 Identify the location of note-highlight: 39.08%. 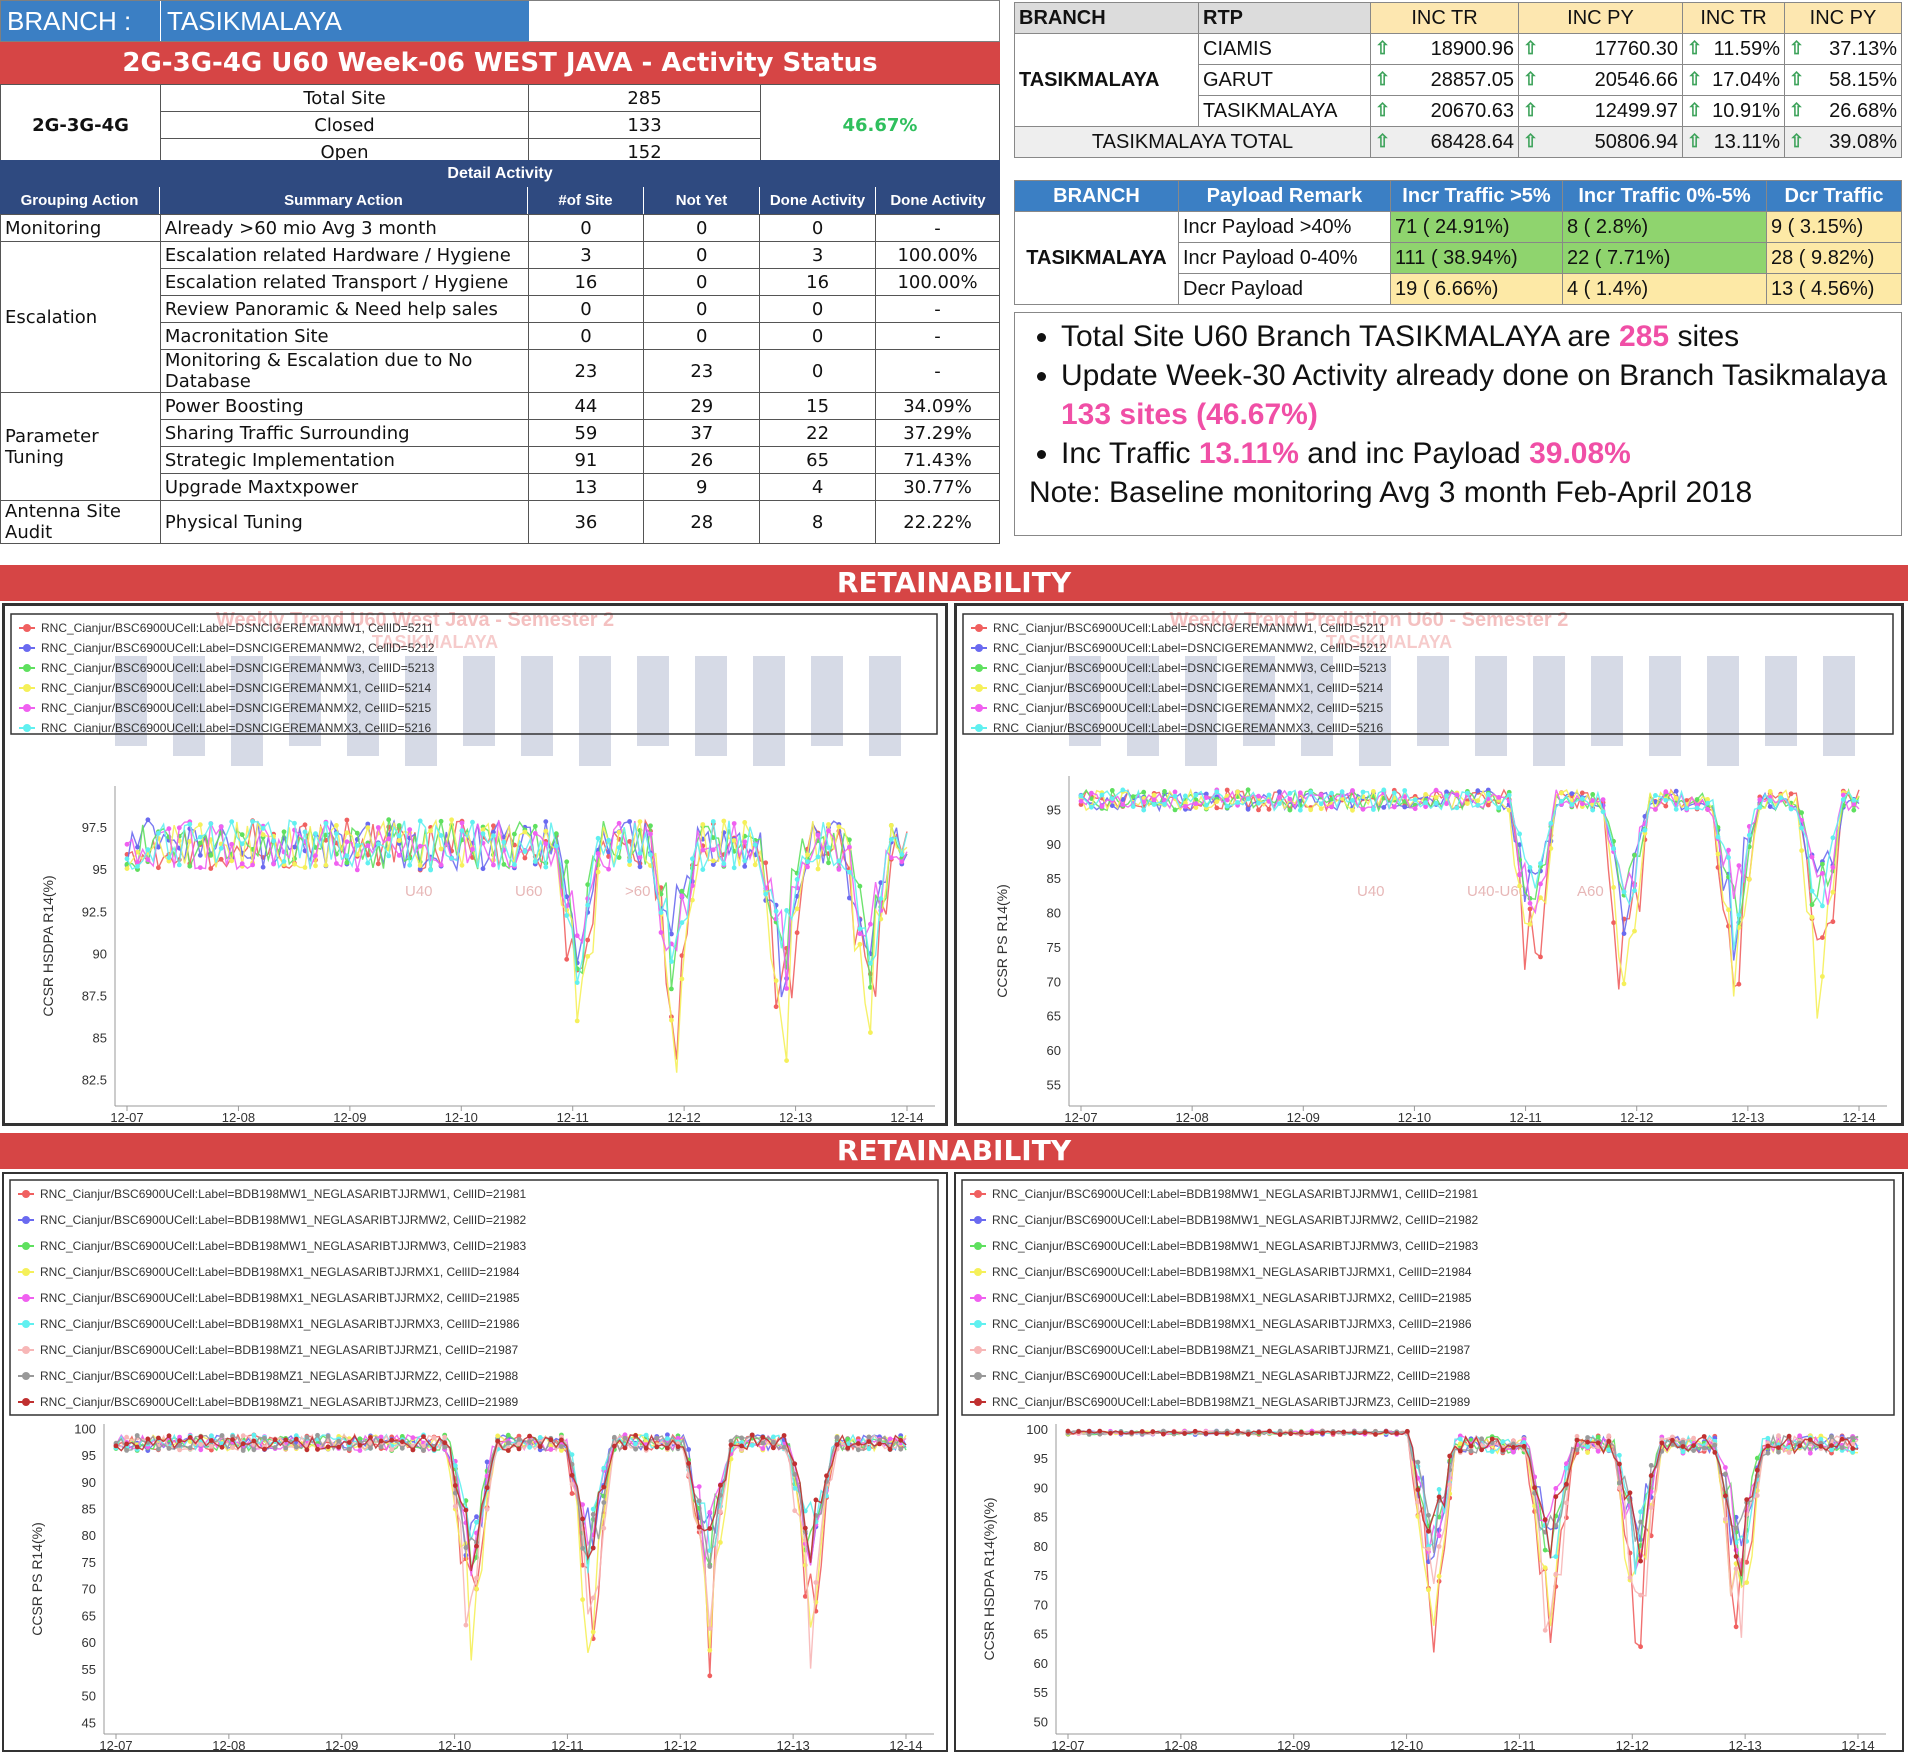
(1580, 453).